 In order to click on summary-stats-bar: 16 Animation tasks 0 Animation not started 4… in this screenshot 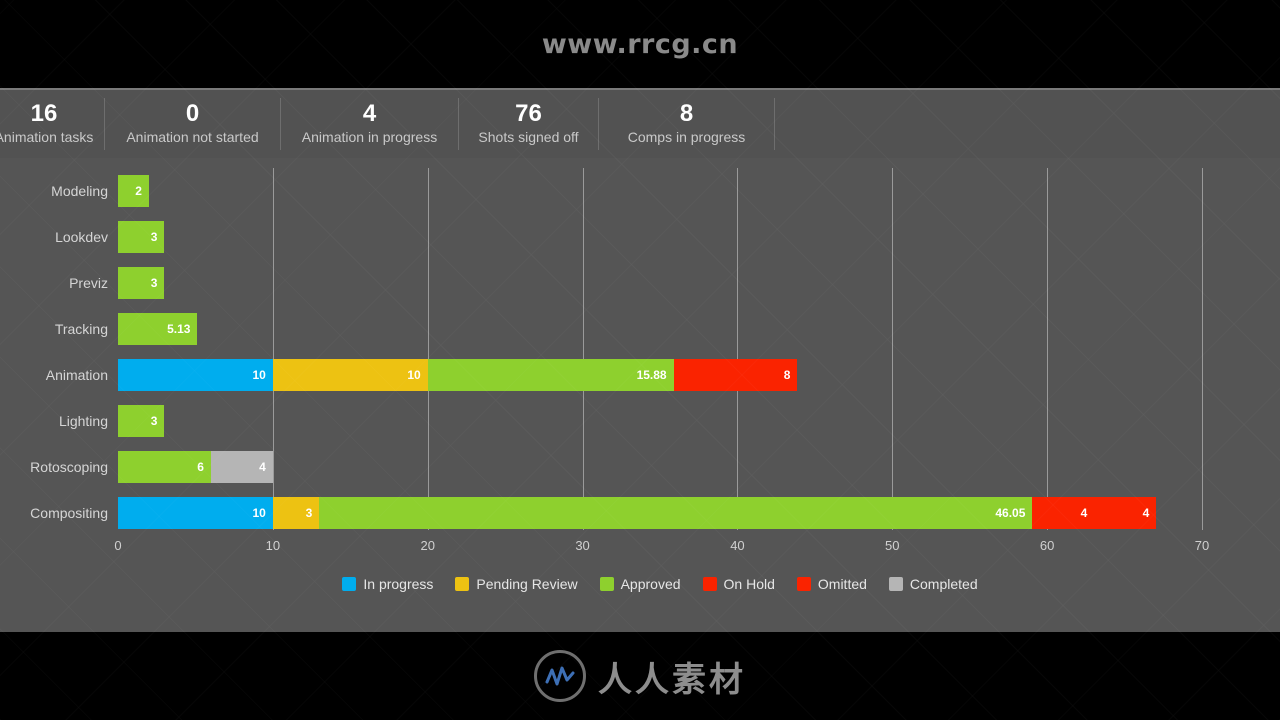, I will do `click(640, 124)`.